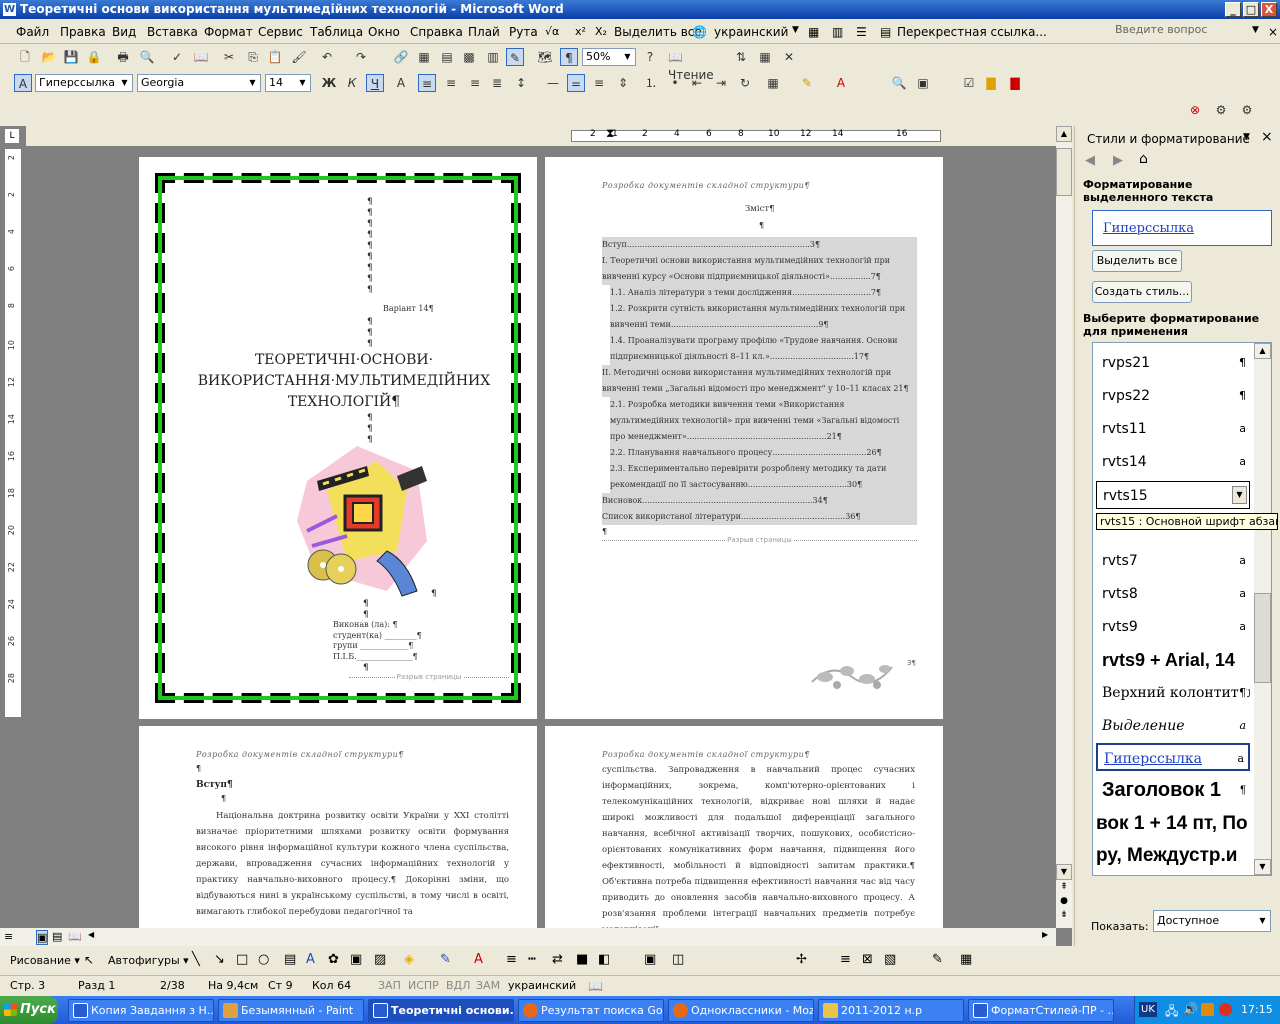  I want to click on language-indicator: UK, so click(1148, 1009).